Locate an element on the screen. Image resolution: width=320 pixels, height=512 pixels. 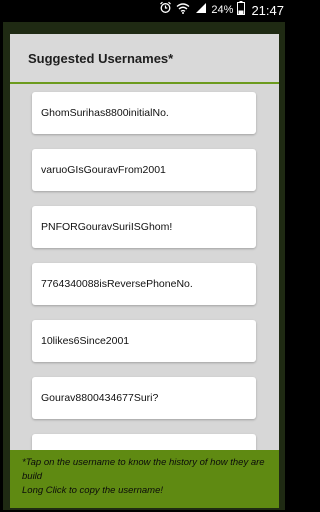
dialog-title: Suggested Usernames* is located at coordinates (101, 58).